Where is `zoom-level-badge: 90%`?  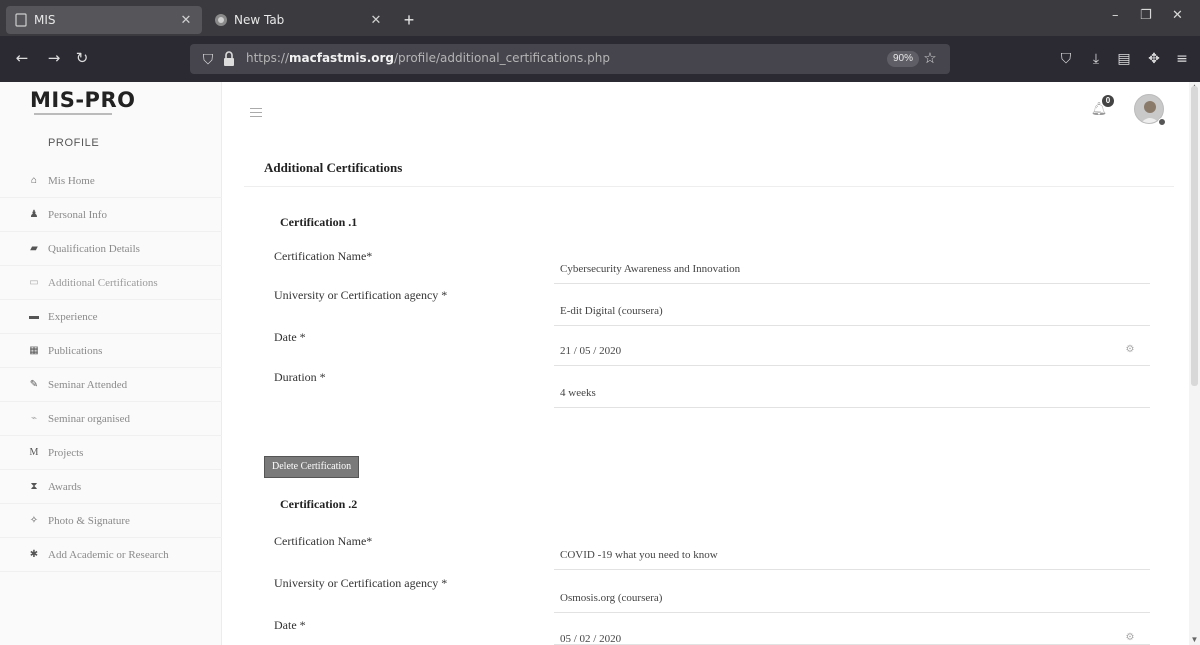
zoom-level-badge: 90% is located at coordinates (903, 59).